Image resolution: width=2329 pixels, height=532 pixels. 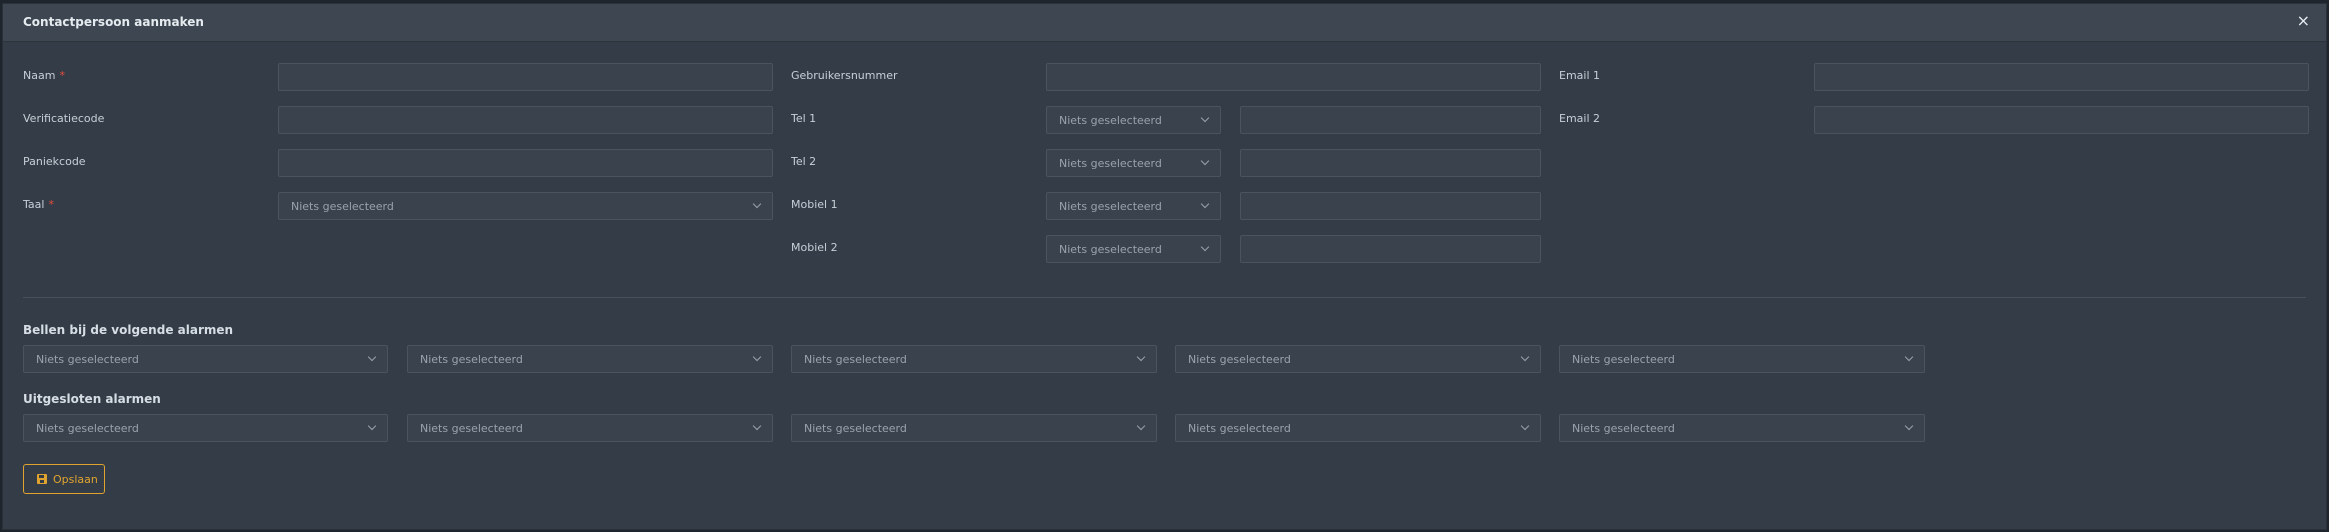 What do you see at coordinates (64, 118) in the screenshot?
I see `verificatiecode-label: Verificatiecode` at bounding box center [64, 118].